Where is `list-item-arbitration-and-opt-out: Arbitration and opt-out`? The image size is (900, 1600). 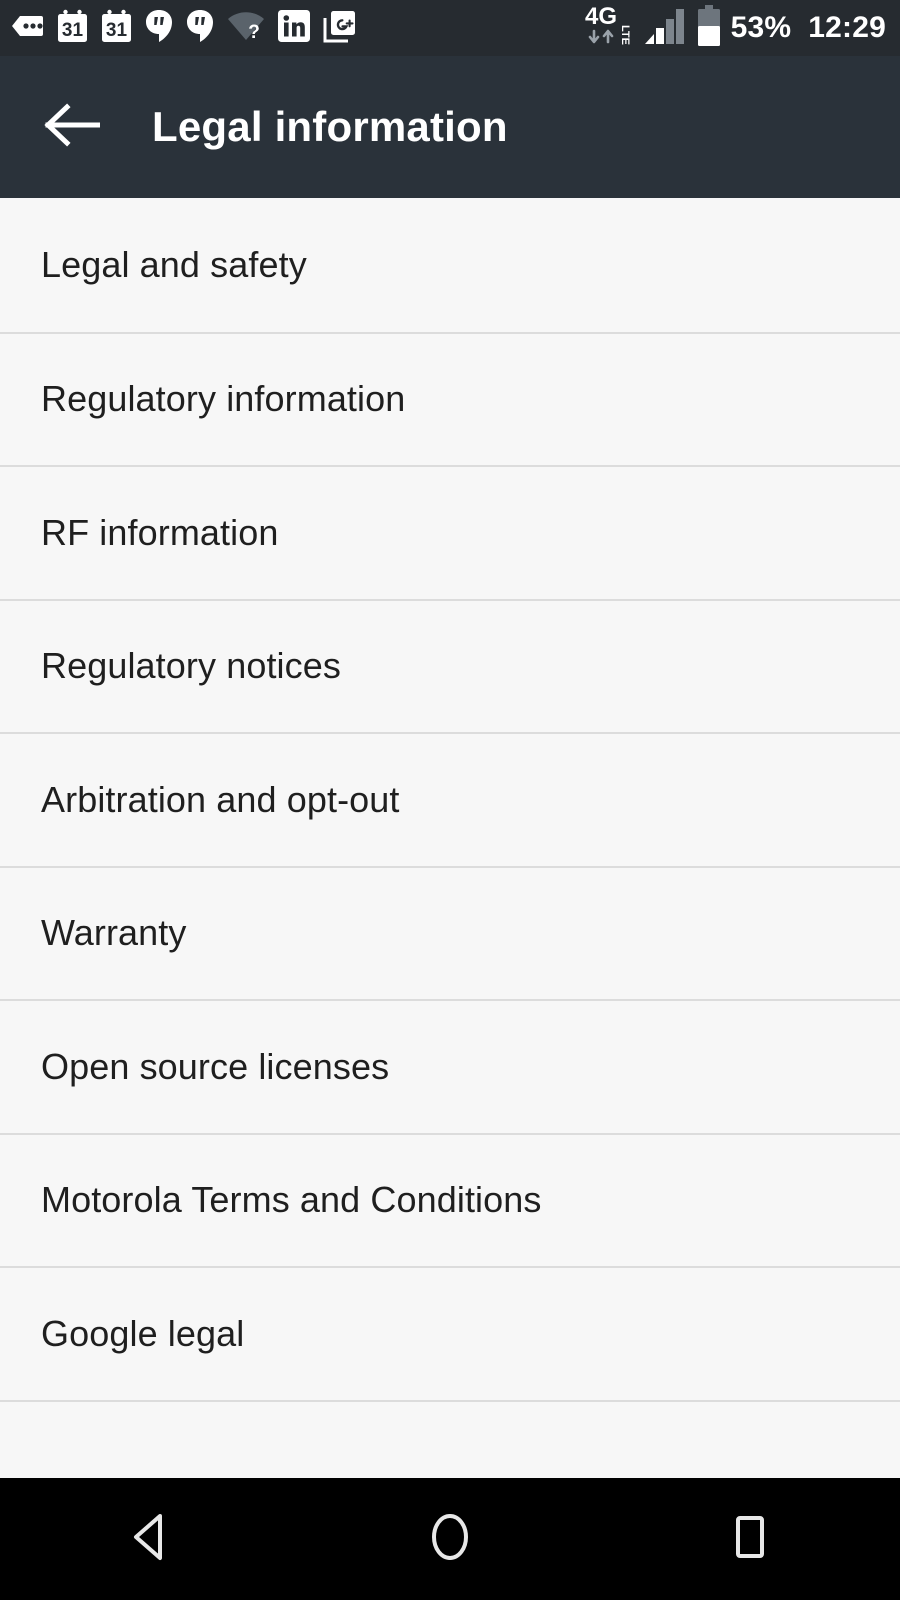 list-item-arbitration-and-opt-out: Arbitration and opt-out is located at coordinates (450, 799).